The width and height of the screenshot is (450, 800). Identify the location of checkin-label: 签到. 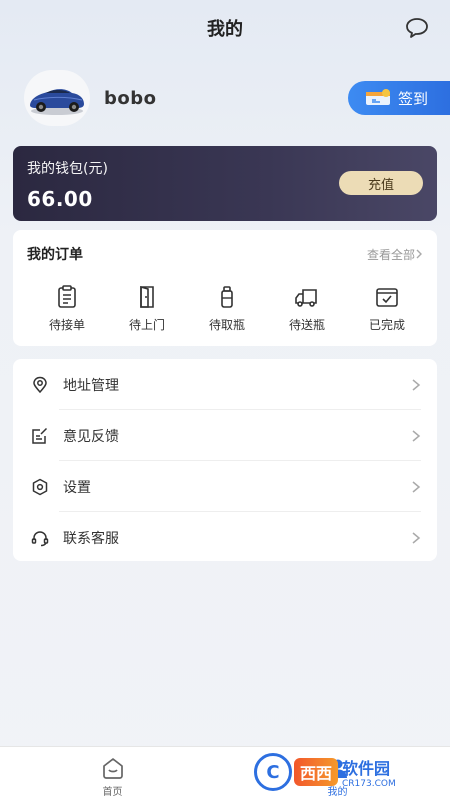
(413, 98).